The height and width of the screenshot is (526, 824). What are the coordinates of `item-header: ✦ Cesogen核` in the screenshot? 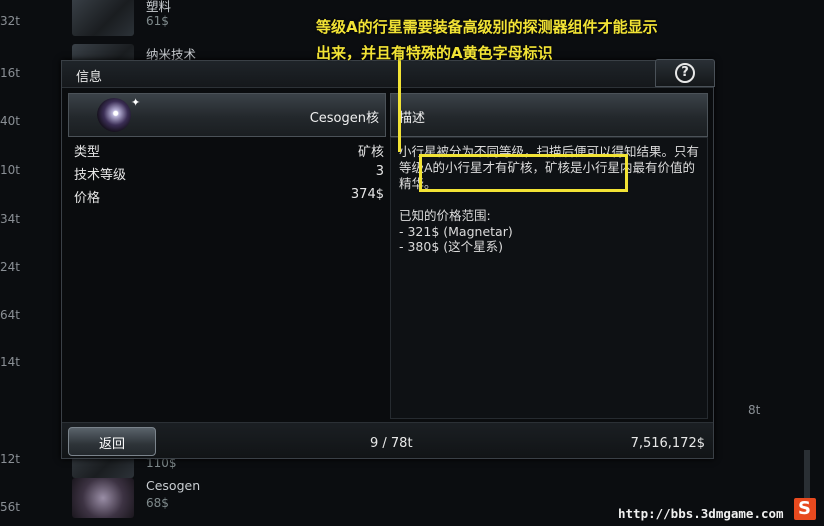 It's located at (227, 115).